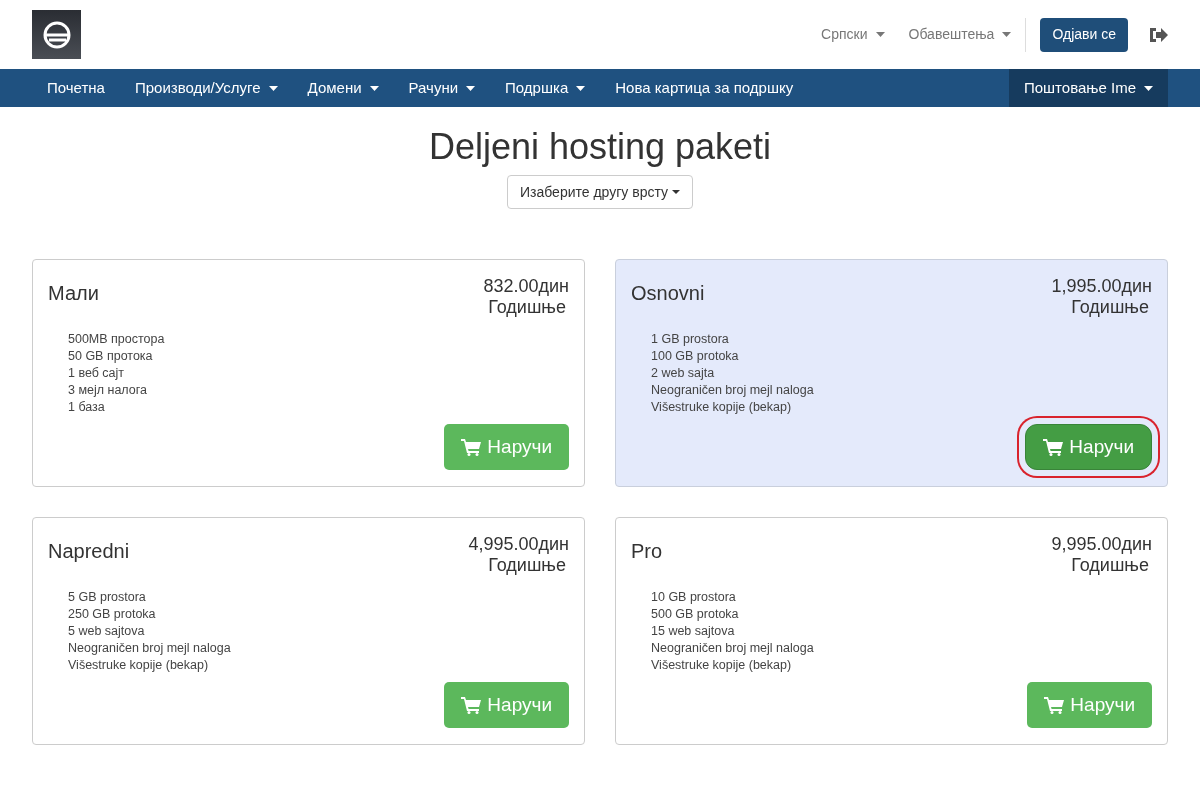  I want to click on page-title: Deljeni hosting paketi, so click(600, 147).